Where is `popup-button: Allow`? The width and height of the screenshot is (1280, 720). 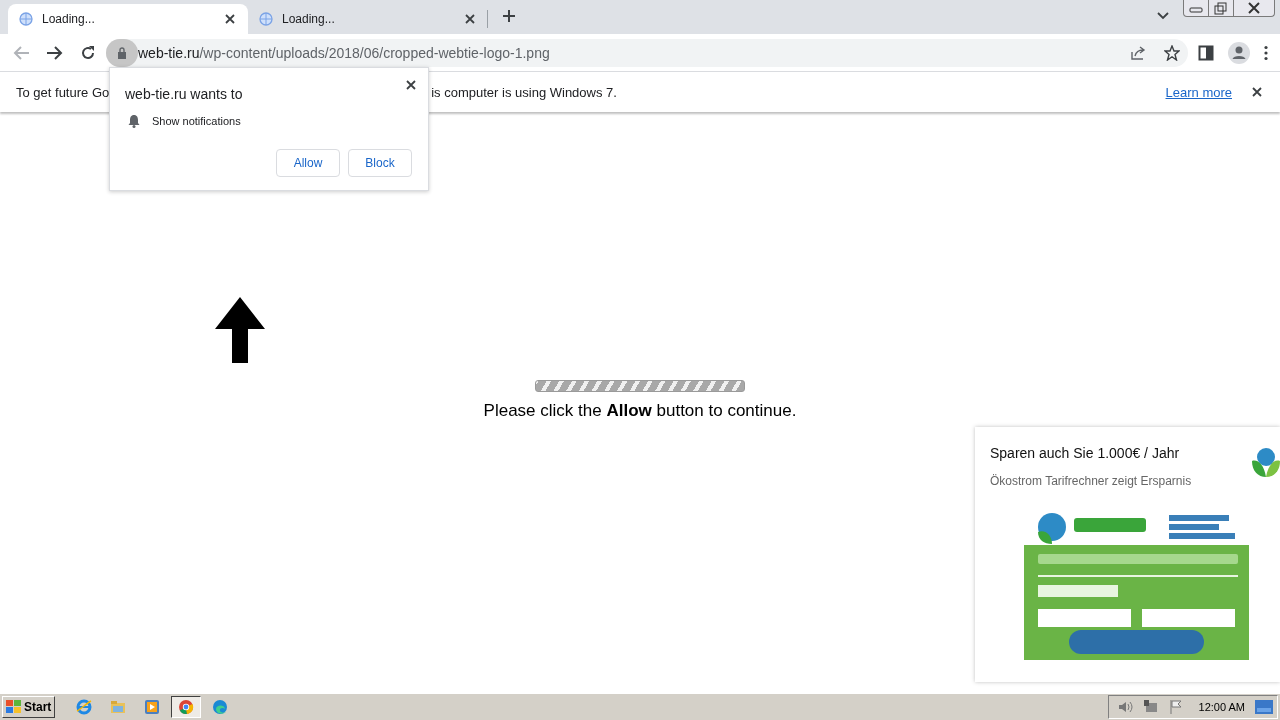
popup-button: Allow is located at coordinates (308, 163).